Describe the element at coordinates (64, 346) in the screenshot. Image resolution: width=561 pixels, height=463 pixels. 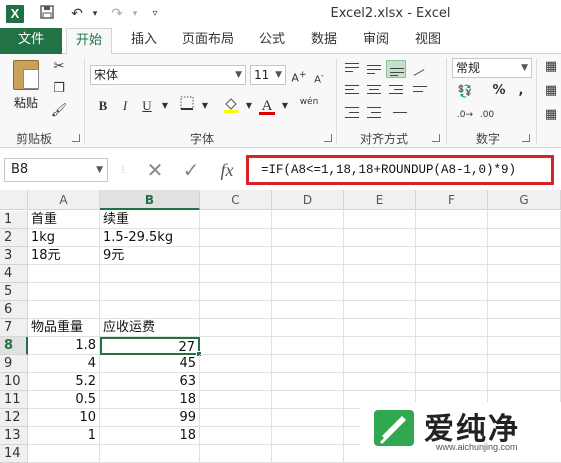
I see `cell-a8: 1.8` at that location.